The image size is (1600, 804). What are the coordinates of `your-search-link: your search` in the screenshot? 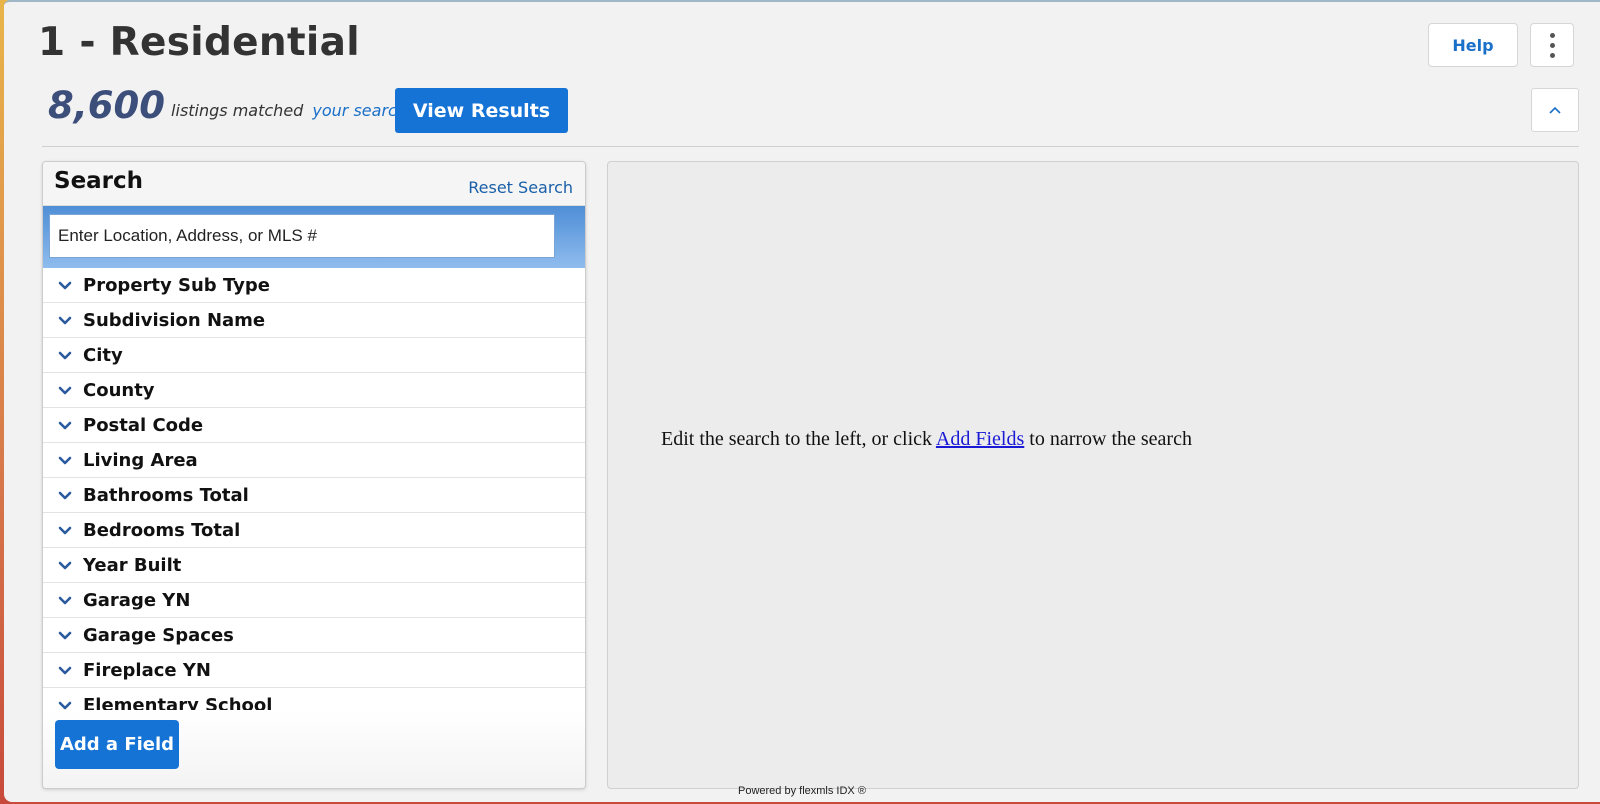 It's located at (359, 110).